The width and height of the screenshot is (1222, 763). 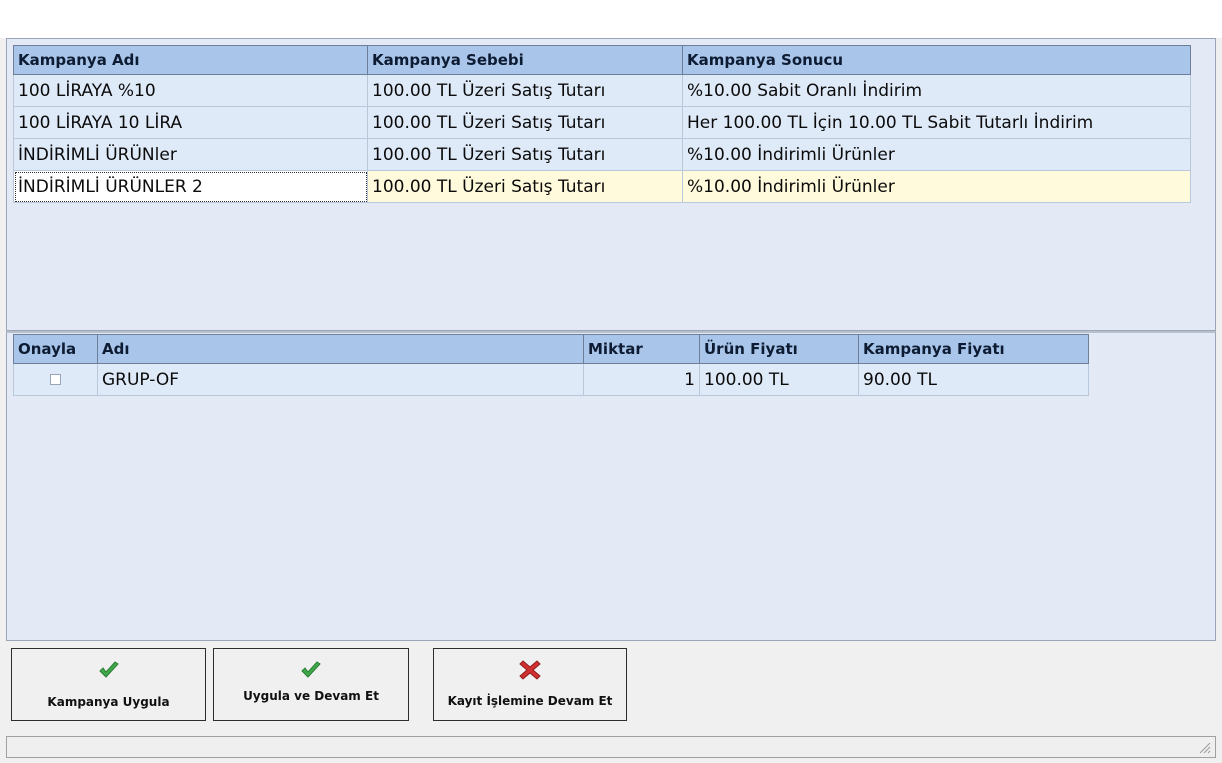 What do you see at coordinates (641, 349) in the screenshot?
I see `column-header-quantity: Miktar` at bounding box center [641, 349].